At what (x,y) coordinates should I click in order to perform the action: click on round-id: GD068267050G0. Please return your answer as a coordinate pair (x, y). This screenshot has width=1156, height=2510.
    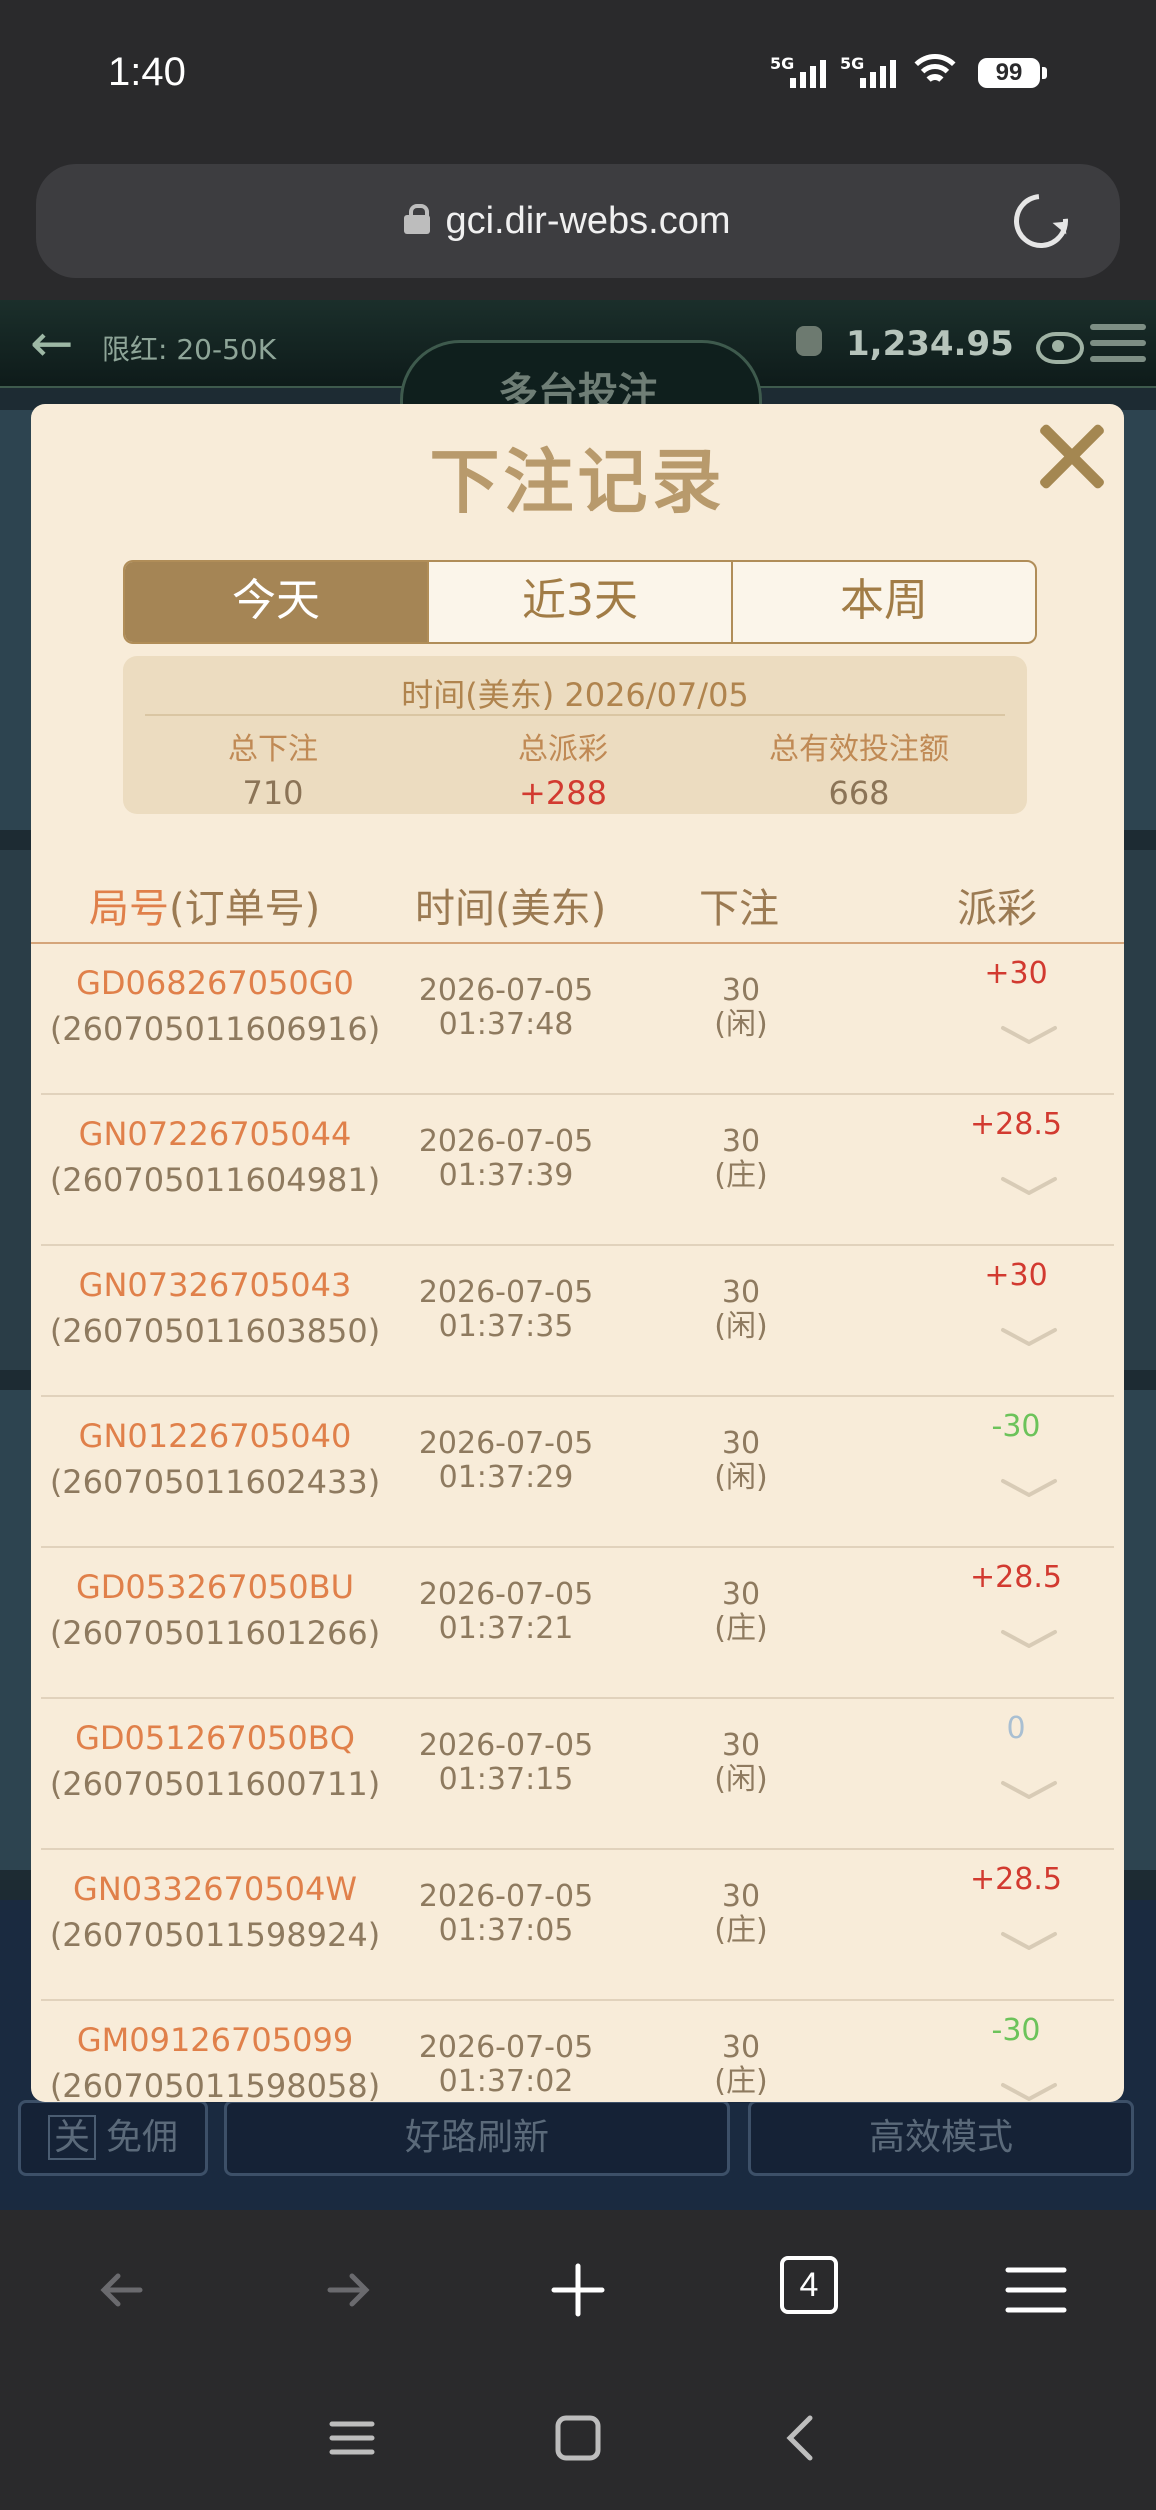
    Looking at the image, I should click on (215, 983).